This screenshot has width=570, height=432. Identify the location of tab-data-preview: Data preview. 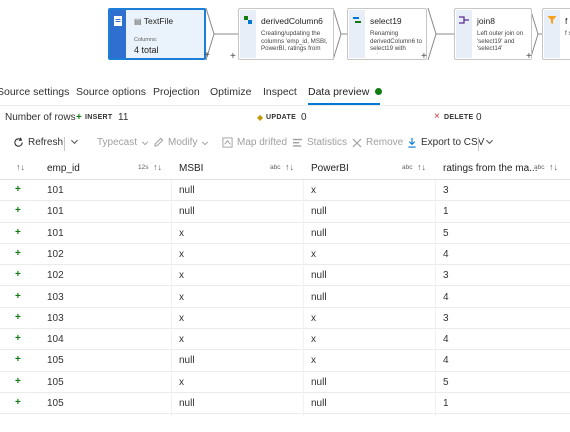
(345, 92).